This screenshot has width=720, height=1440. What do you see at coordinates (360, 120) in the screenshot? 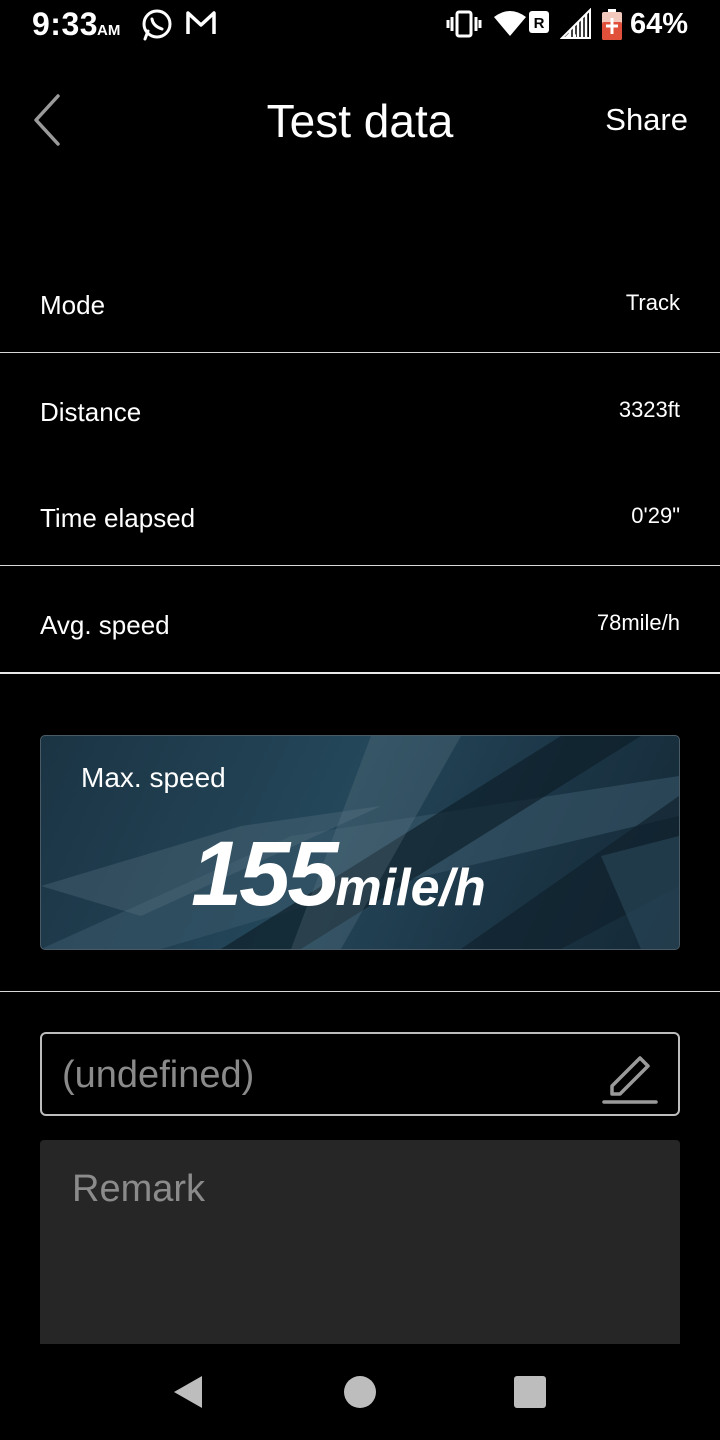
I see `header: Test data Share` at bounding box center [360, 120].